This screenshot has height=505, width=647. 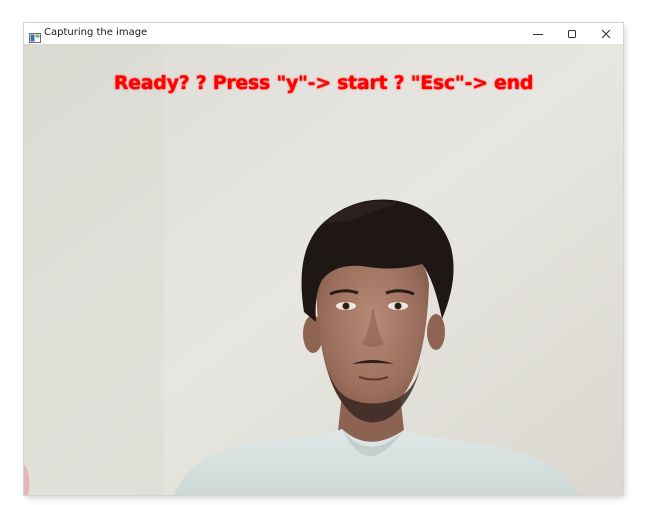 I want to click on minimize-icon, so click(x=538, y=34).